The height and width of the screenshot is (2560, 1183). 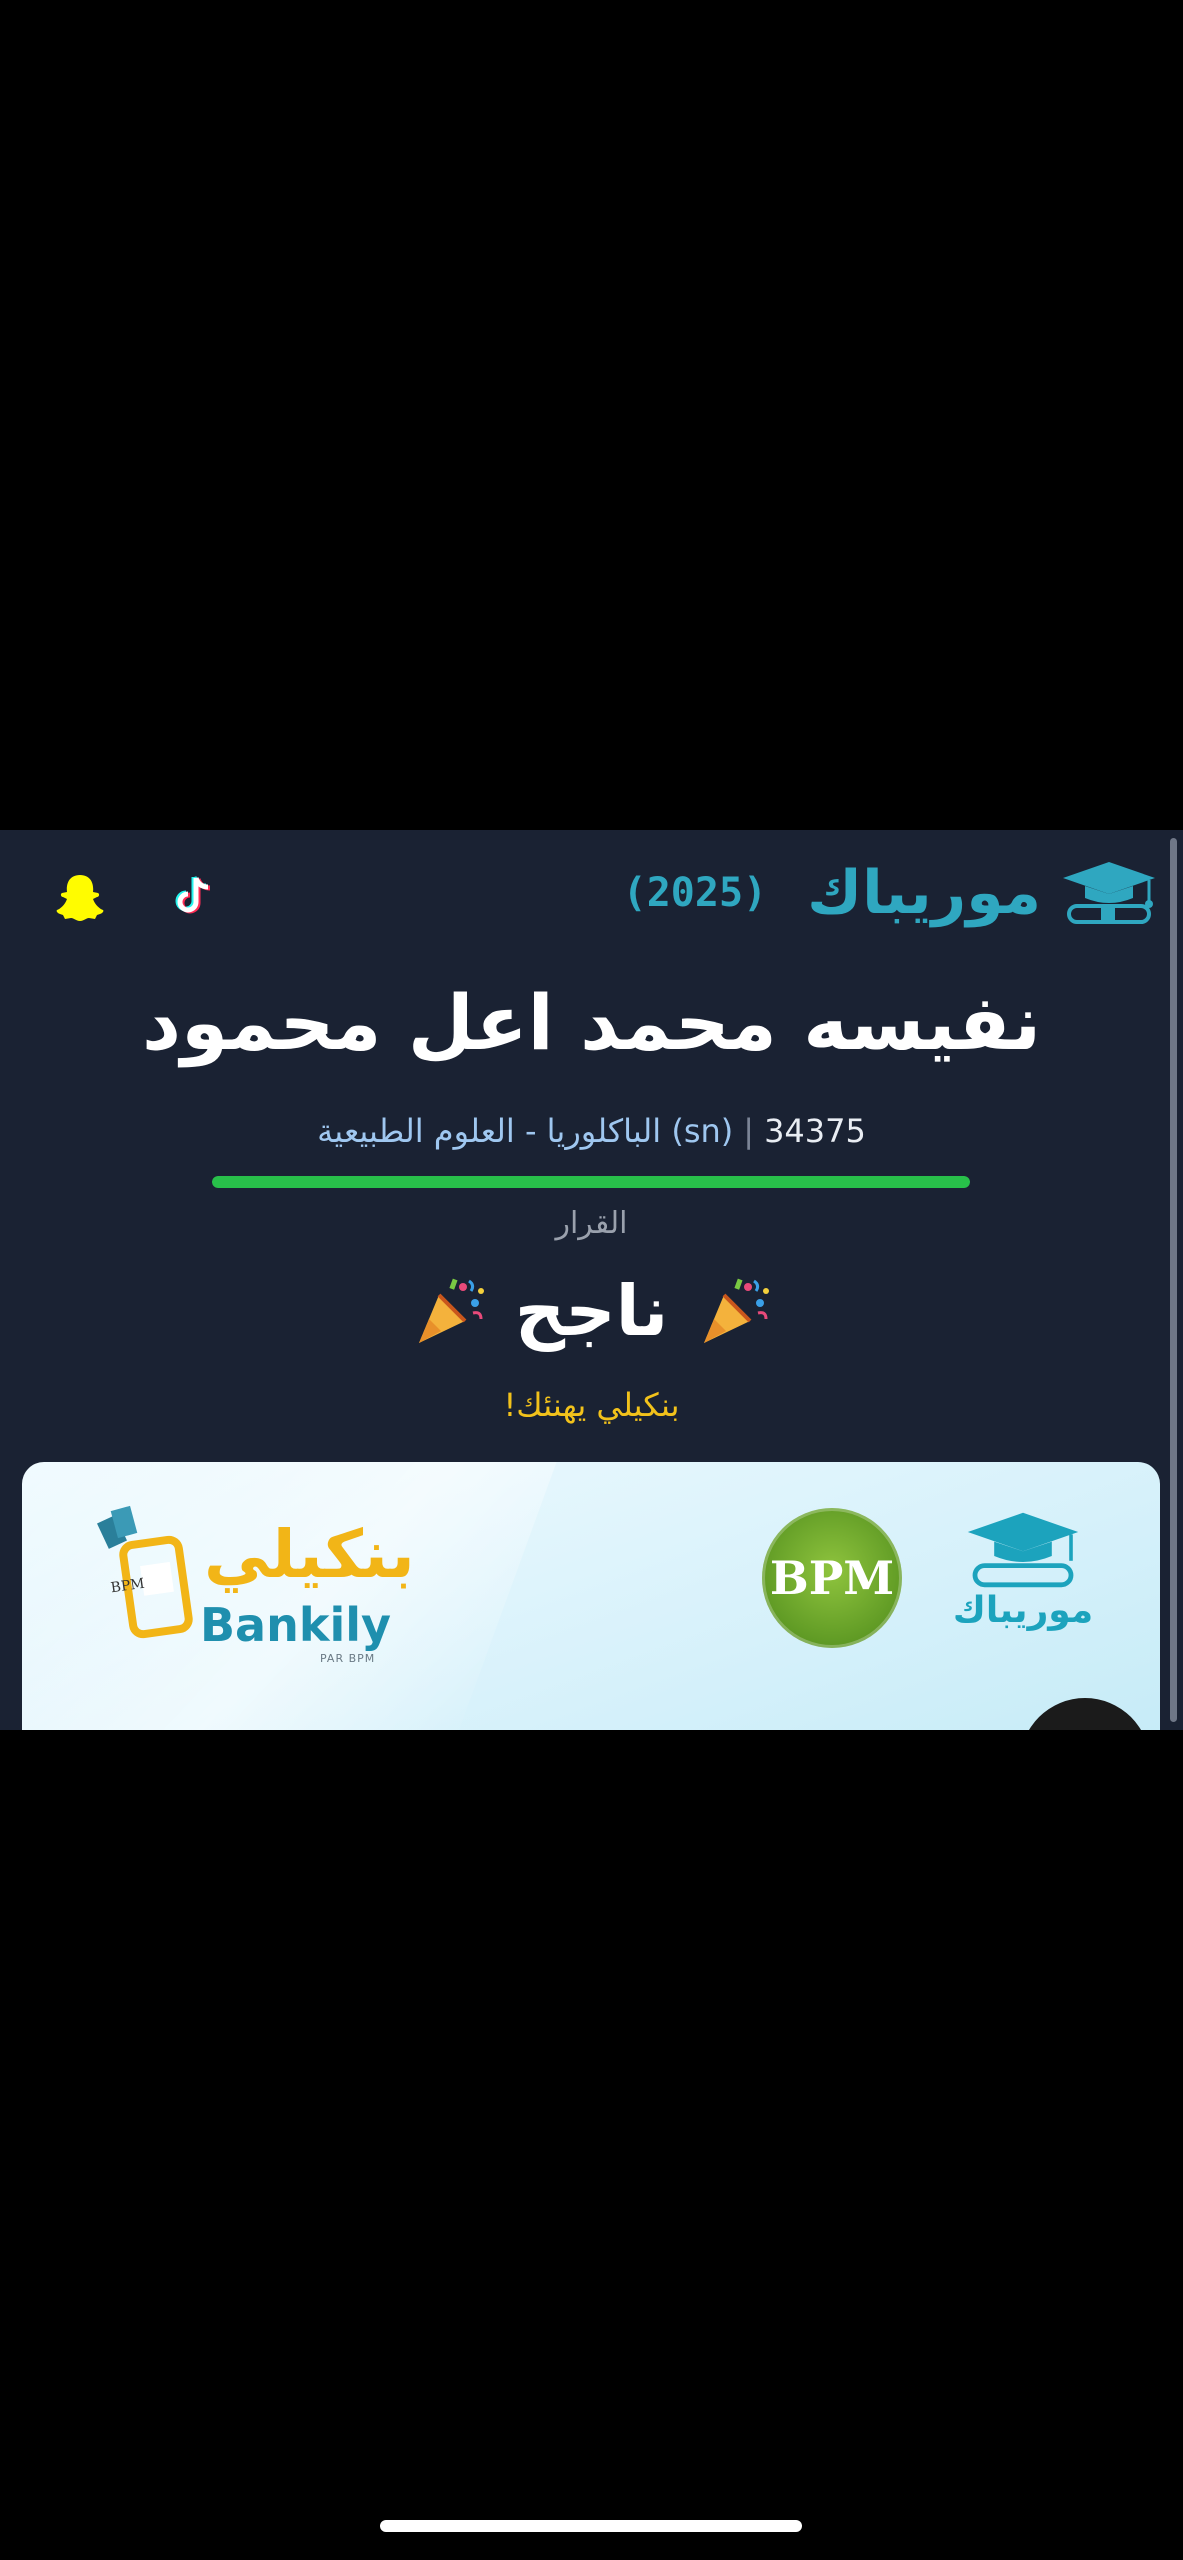 I want to click on result-progress-fill, so click(x=591, y=1182).